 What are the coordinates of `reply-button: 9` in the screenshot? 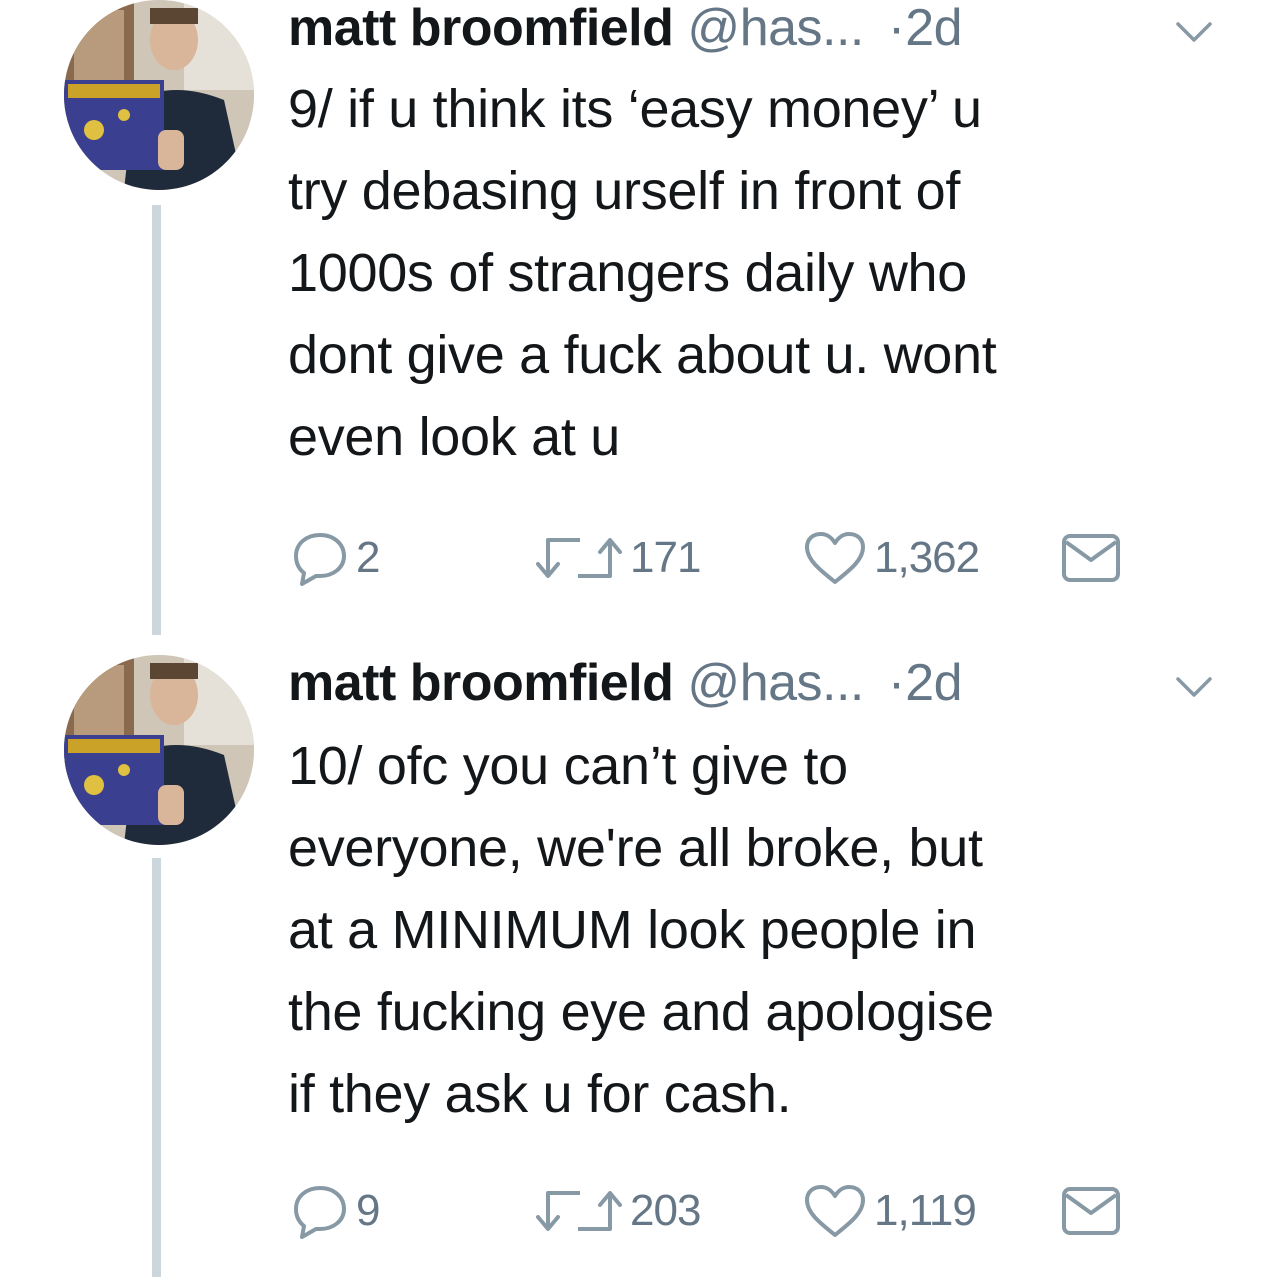 It's located at (334, 1211).